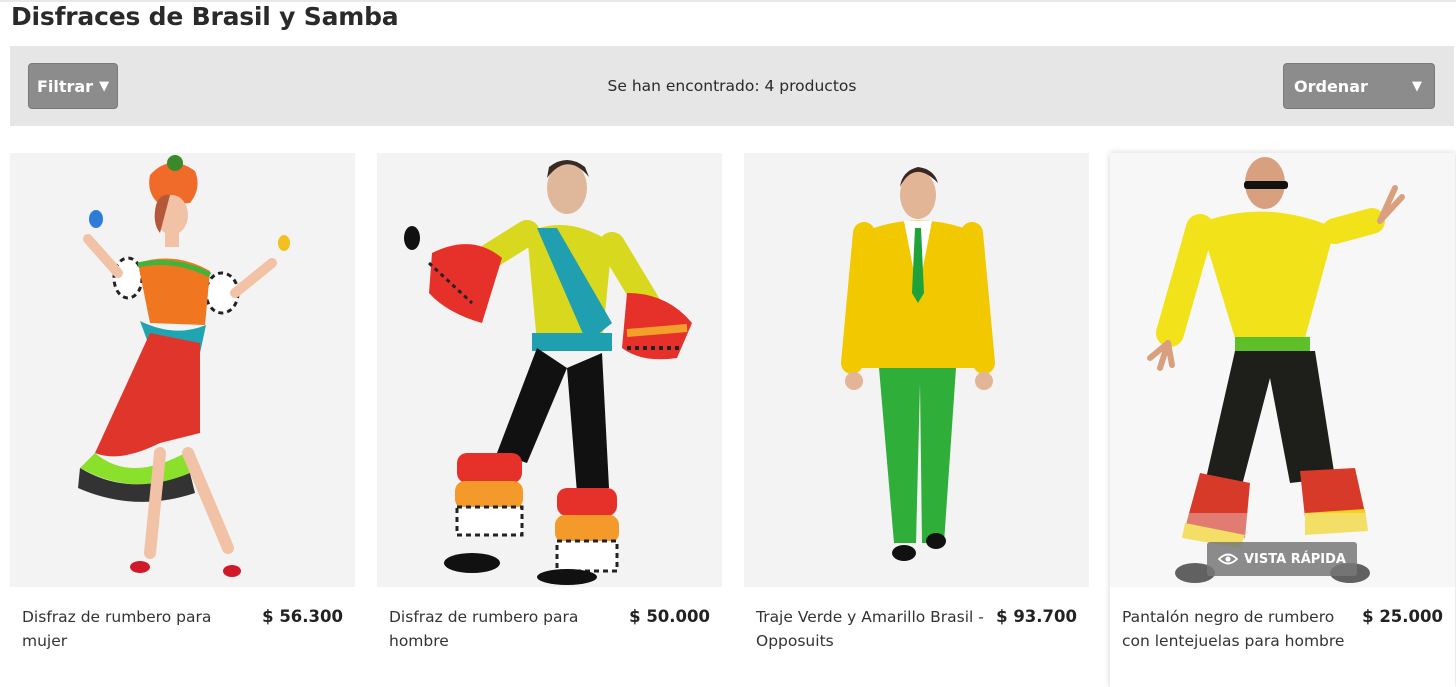 The image size is (1456, 687). I want to click on product-image-green-yellow-suit, so click(916, 370).